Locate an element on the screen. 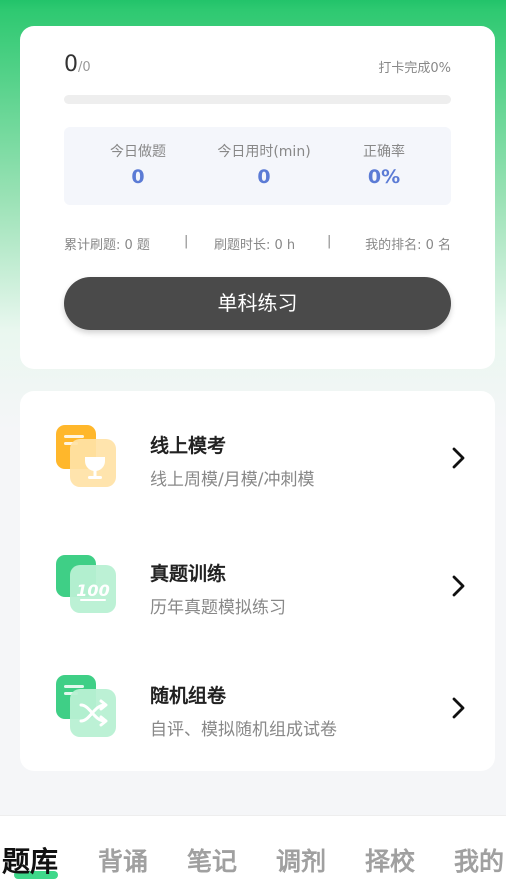 Image resolution: width=506 pixels, height=885 pixels. single-subject-practice-button: 单科练习 is located at coordinates (257, 303).